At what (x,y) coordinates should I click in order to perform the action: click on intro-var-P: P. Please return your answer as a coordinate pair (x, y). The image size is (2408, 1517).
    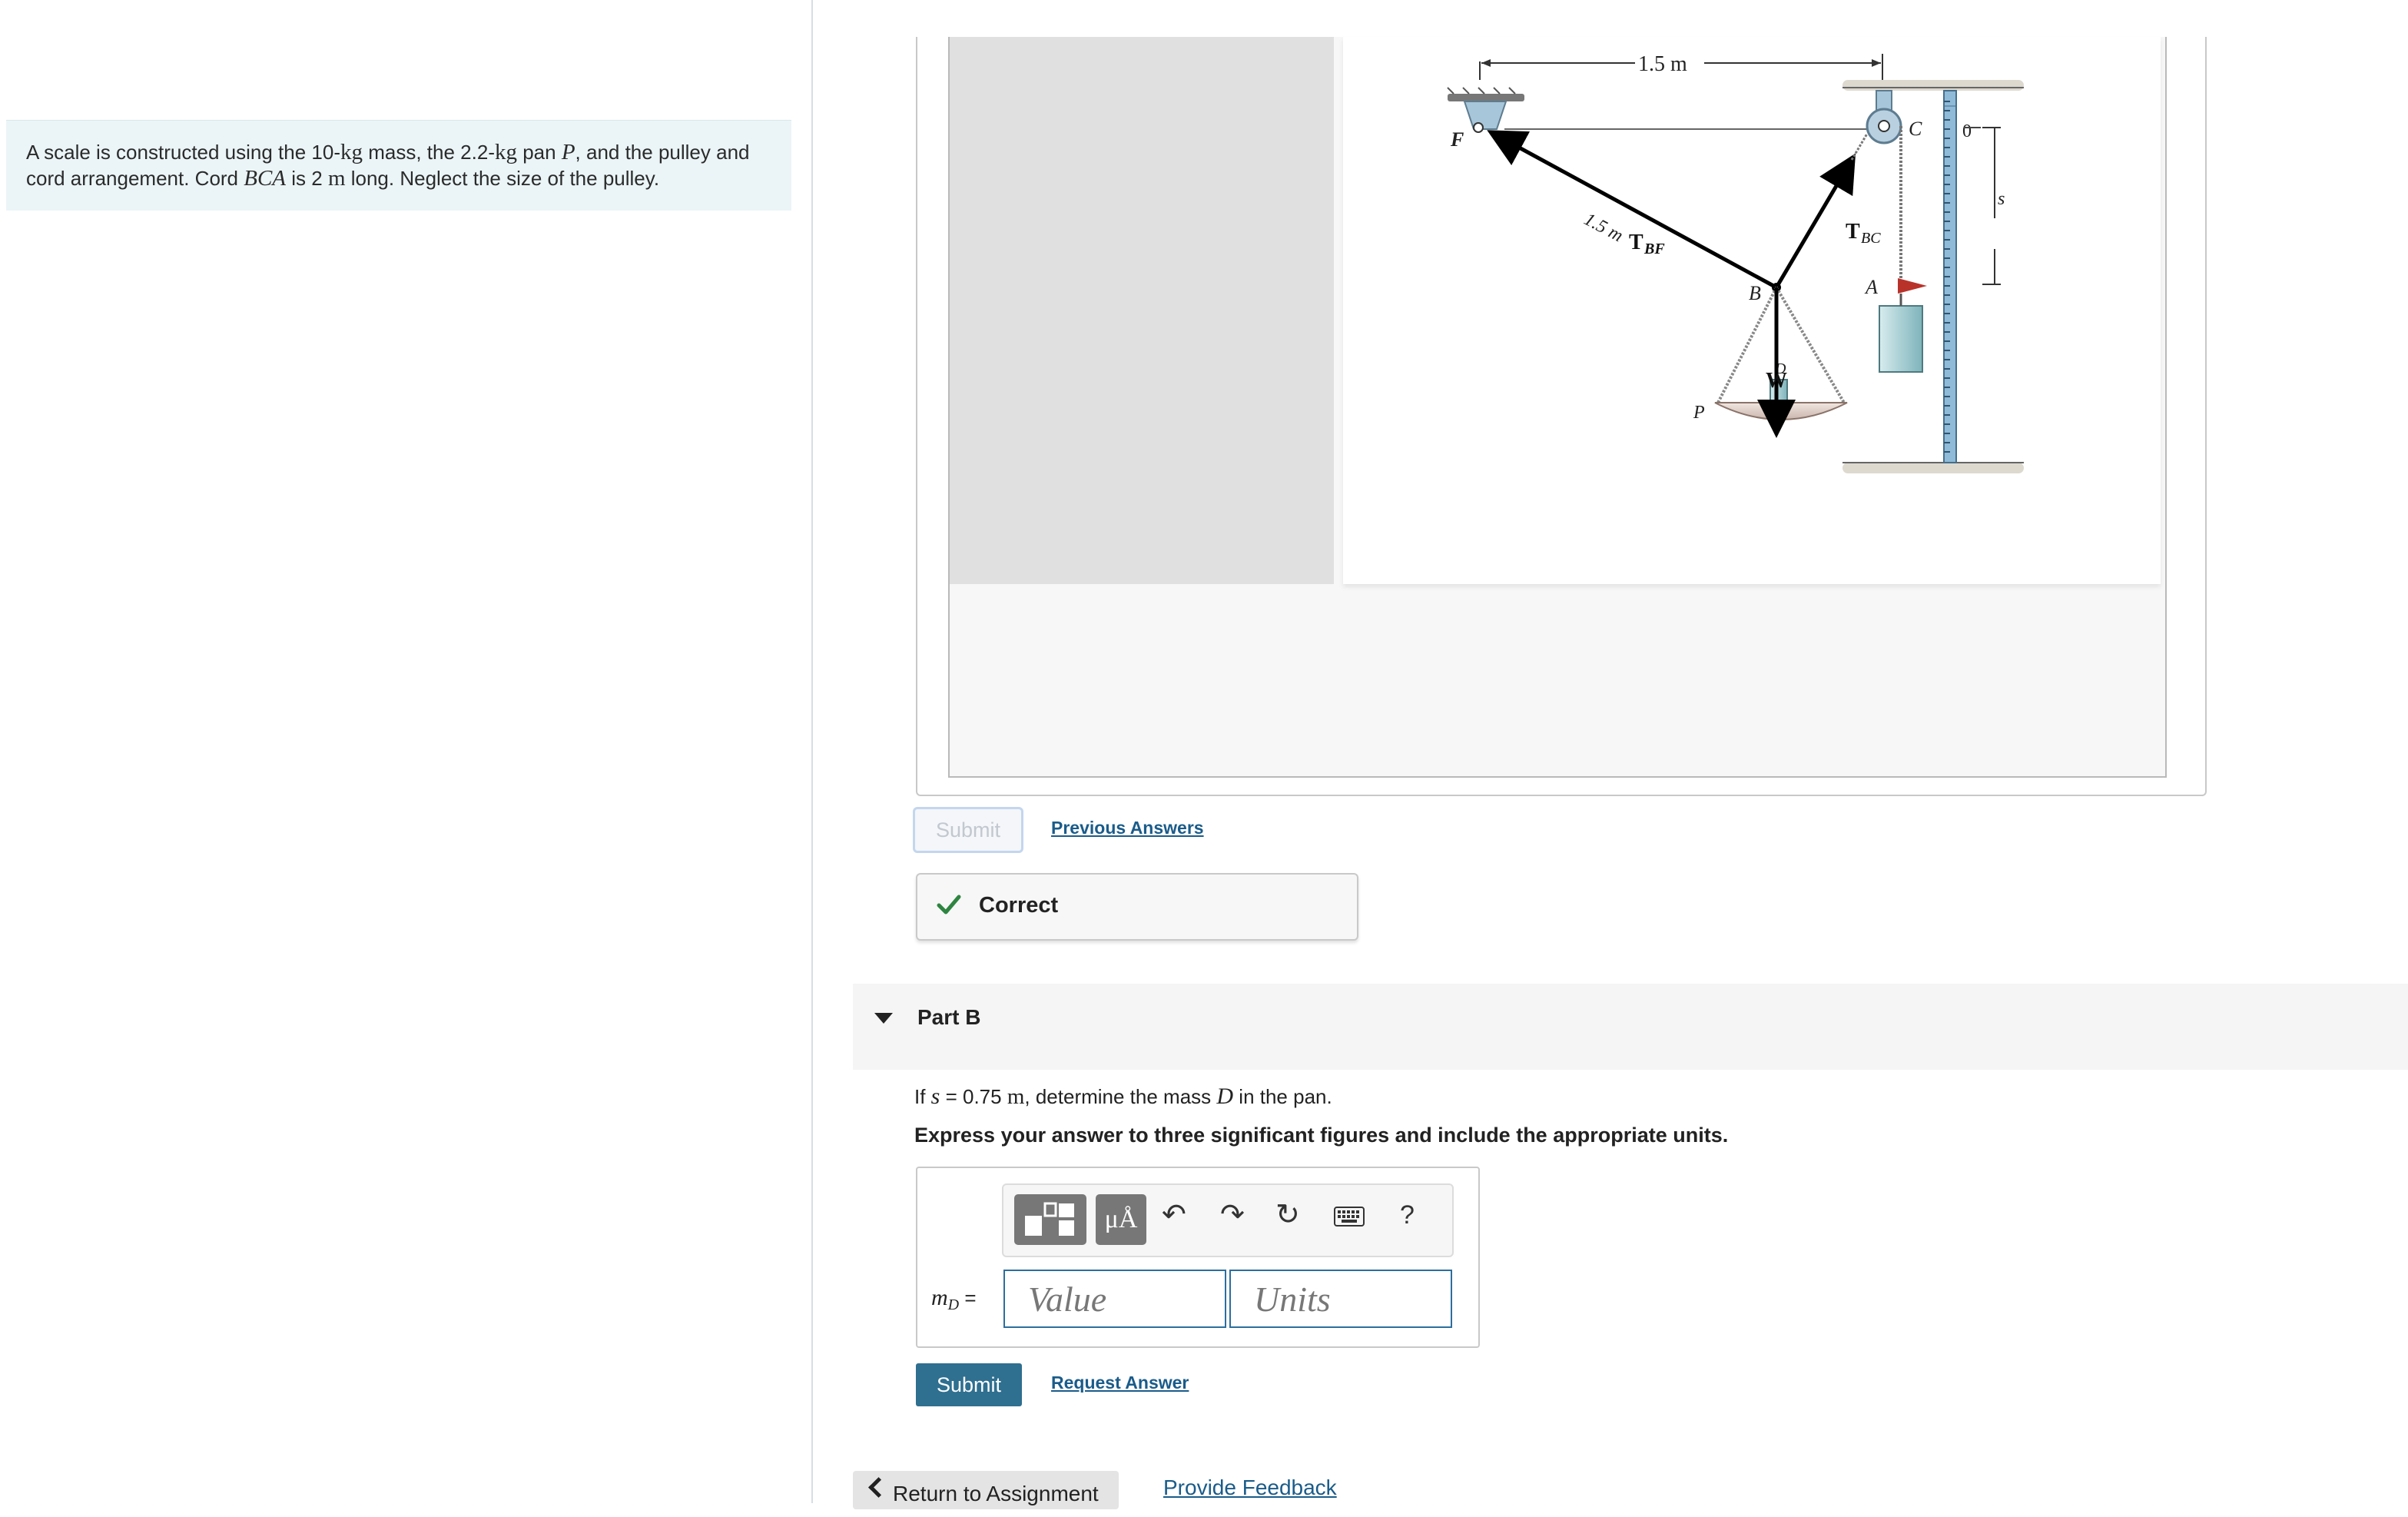
    Looking at the image, I should click on (568, 152).